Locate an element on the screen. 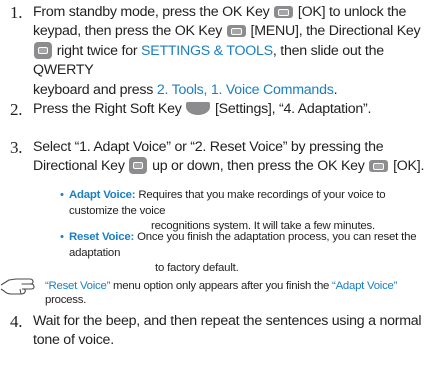 This screenshot has width=428, height=371. step-number: 3. is located at coordinates (16, 147).